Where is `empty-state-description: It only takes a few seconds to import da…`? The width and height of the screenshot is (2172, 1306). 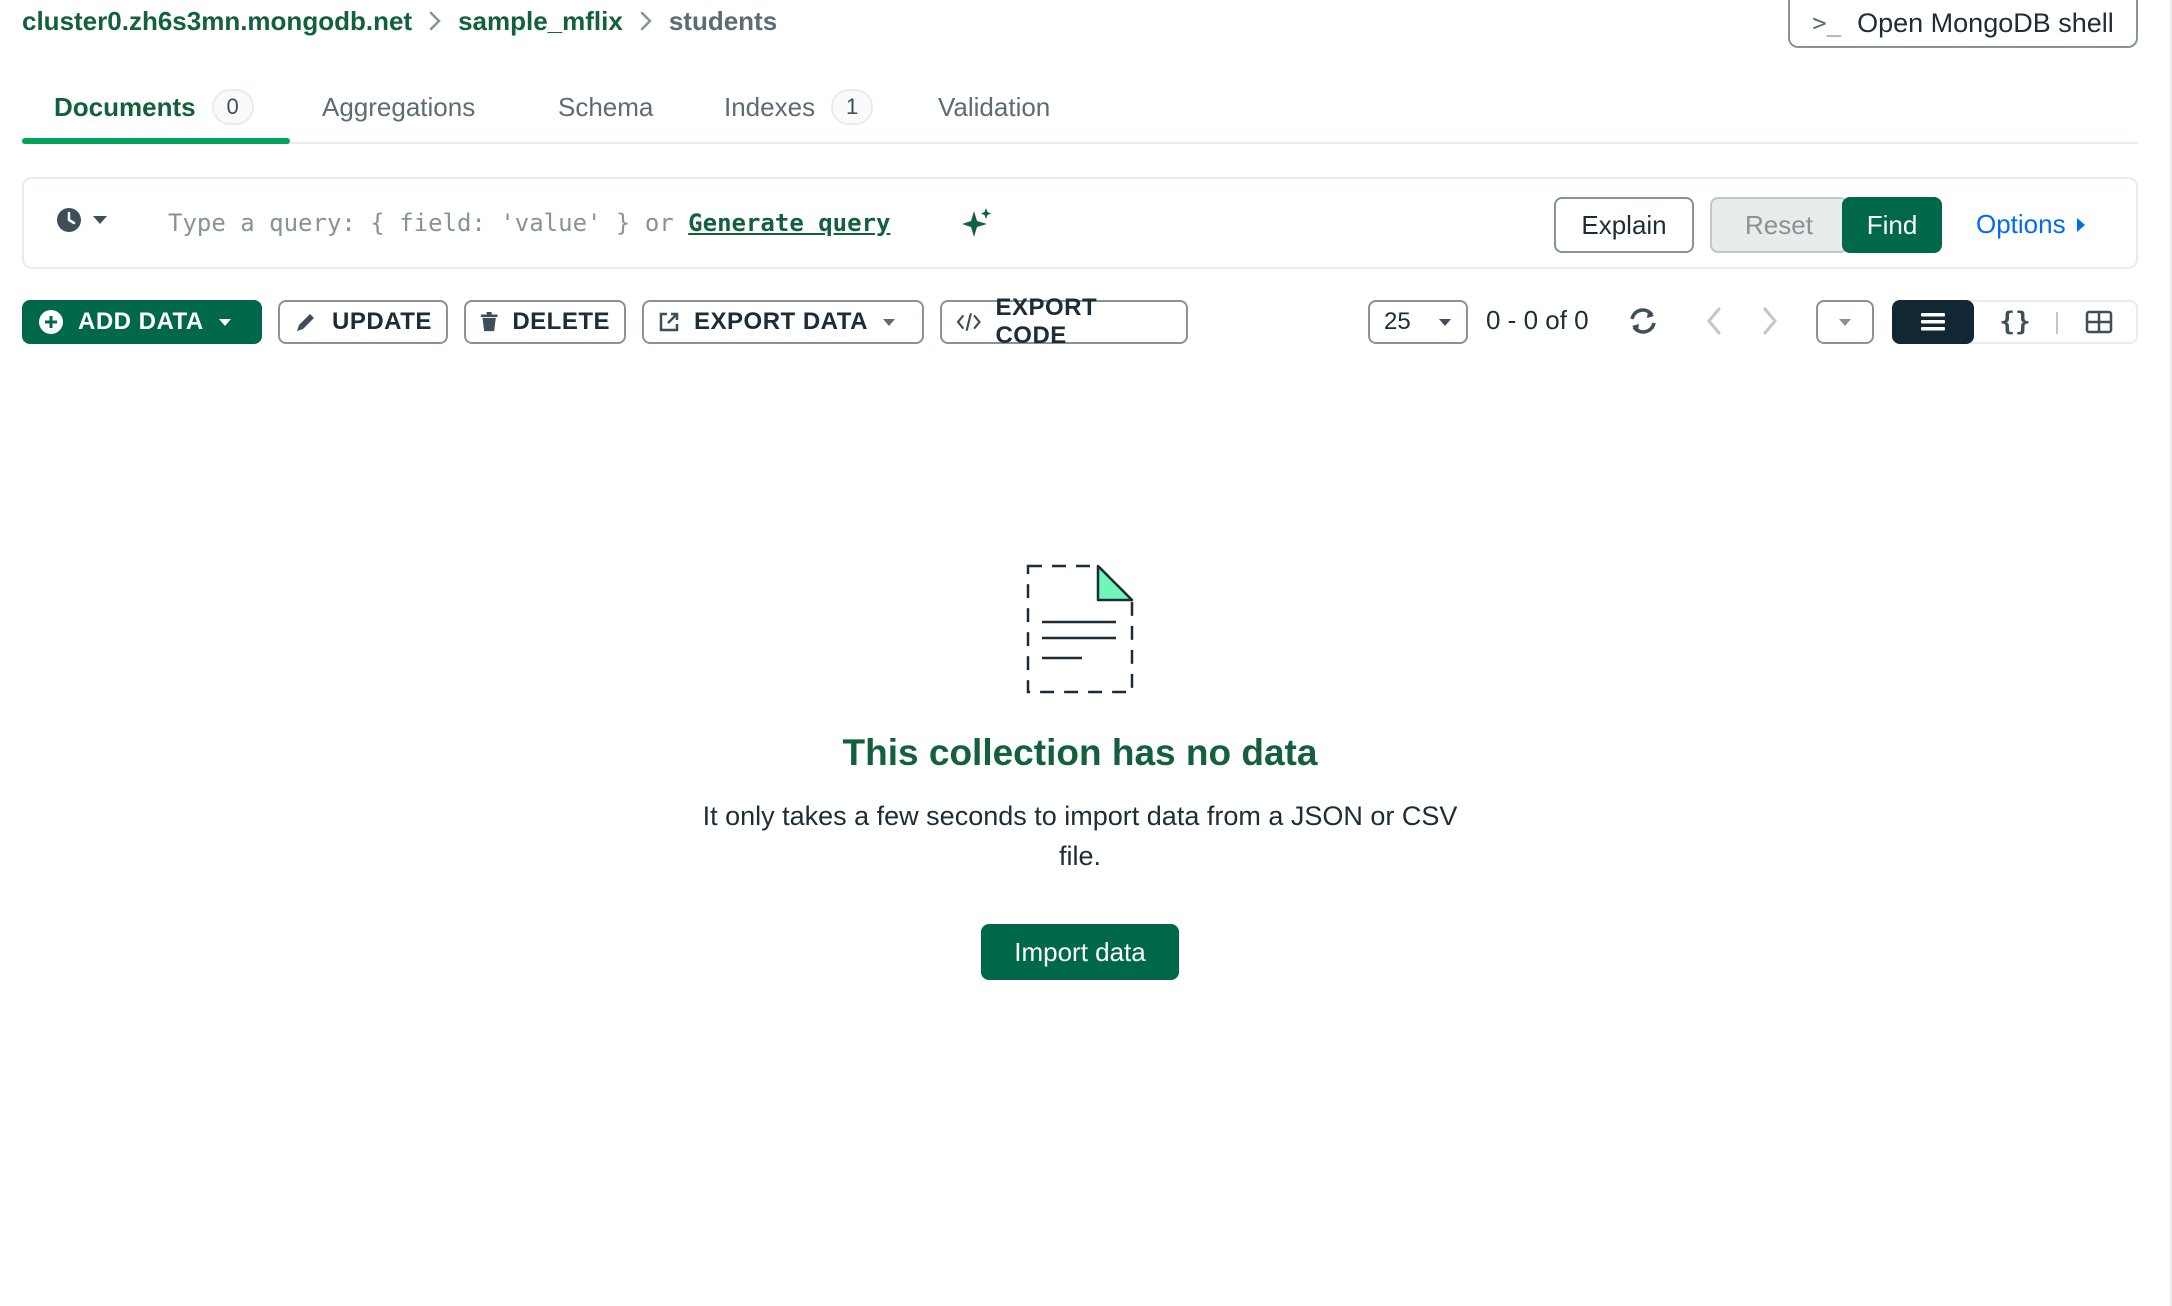 empty-state-description: It only takes a few seconds to import da… is located at coordinates (1080, 836).